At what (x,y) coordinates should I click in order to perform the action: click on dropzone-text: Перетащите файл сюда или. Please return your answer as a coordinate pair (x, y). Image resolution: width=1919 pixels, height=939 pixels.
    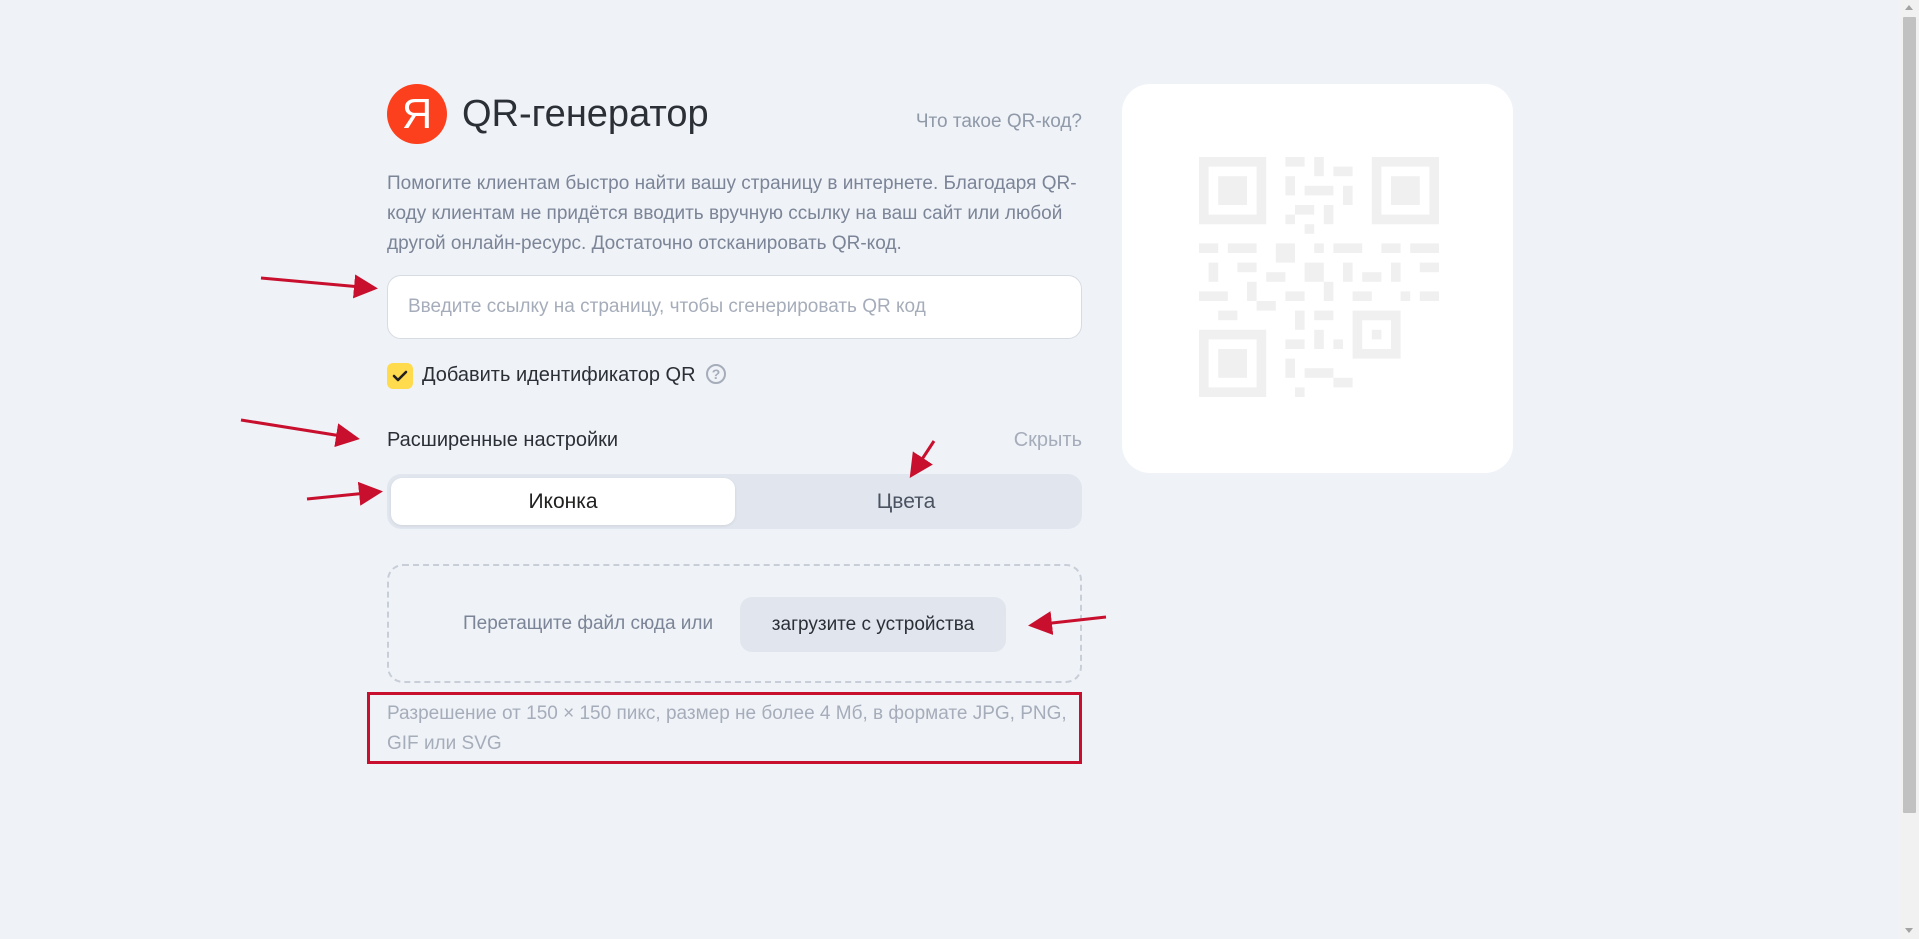
    Looking at the image, I should click on (588, 623).